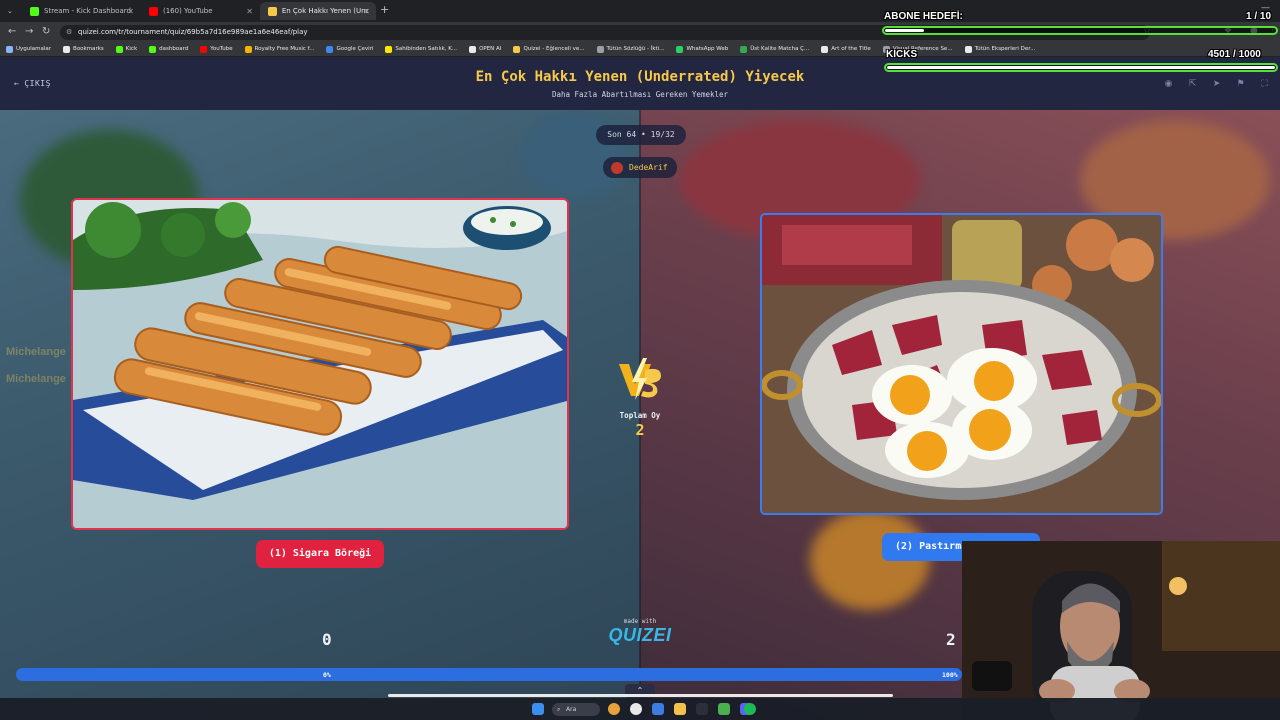  Describe the element at coordinates (707, 49) in the screenshot. I see `bookmark-label: WhatsApp Web` at that location.